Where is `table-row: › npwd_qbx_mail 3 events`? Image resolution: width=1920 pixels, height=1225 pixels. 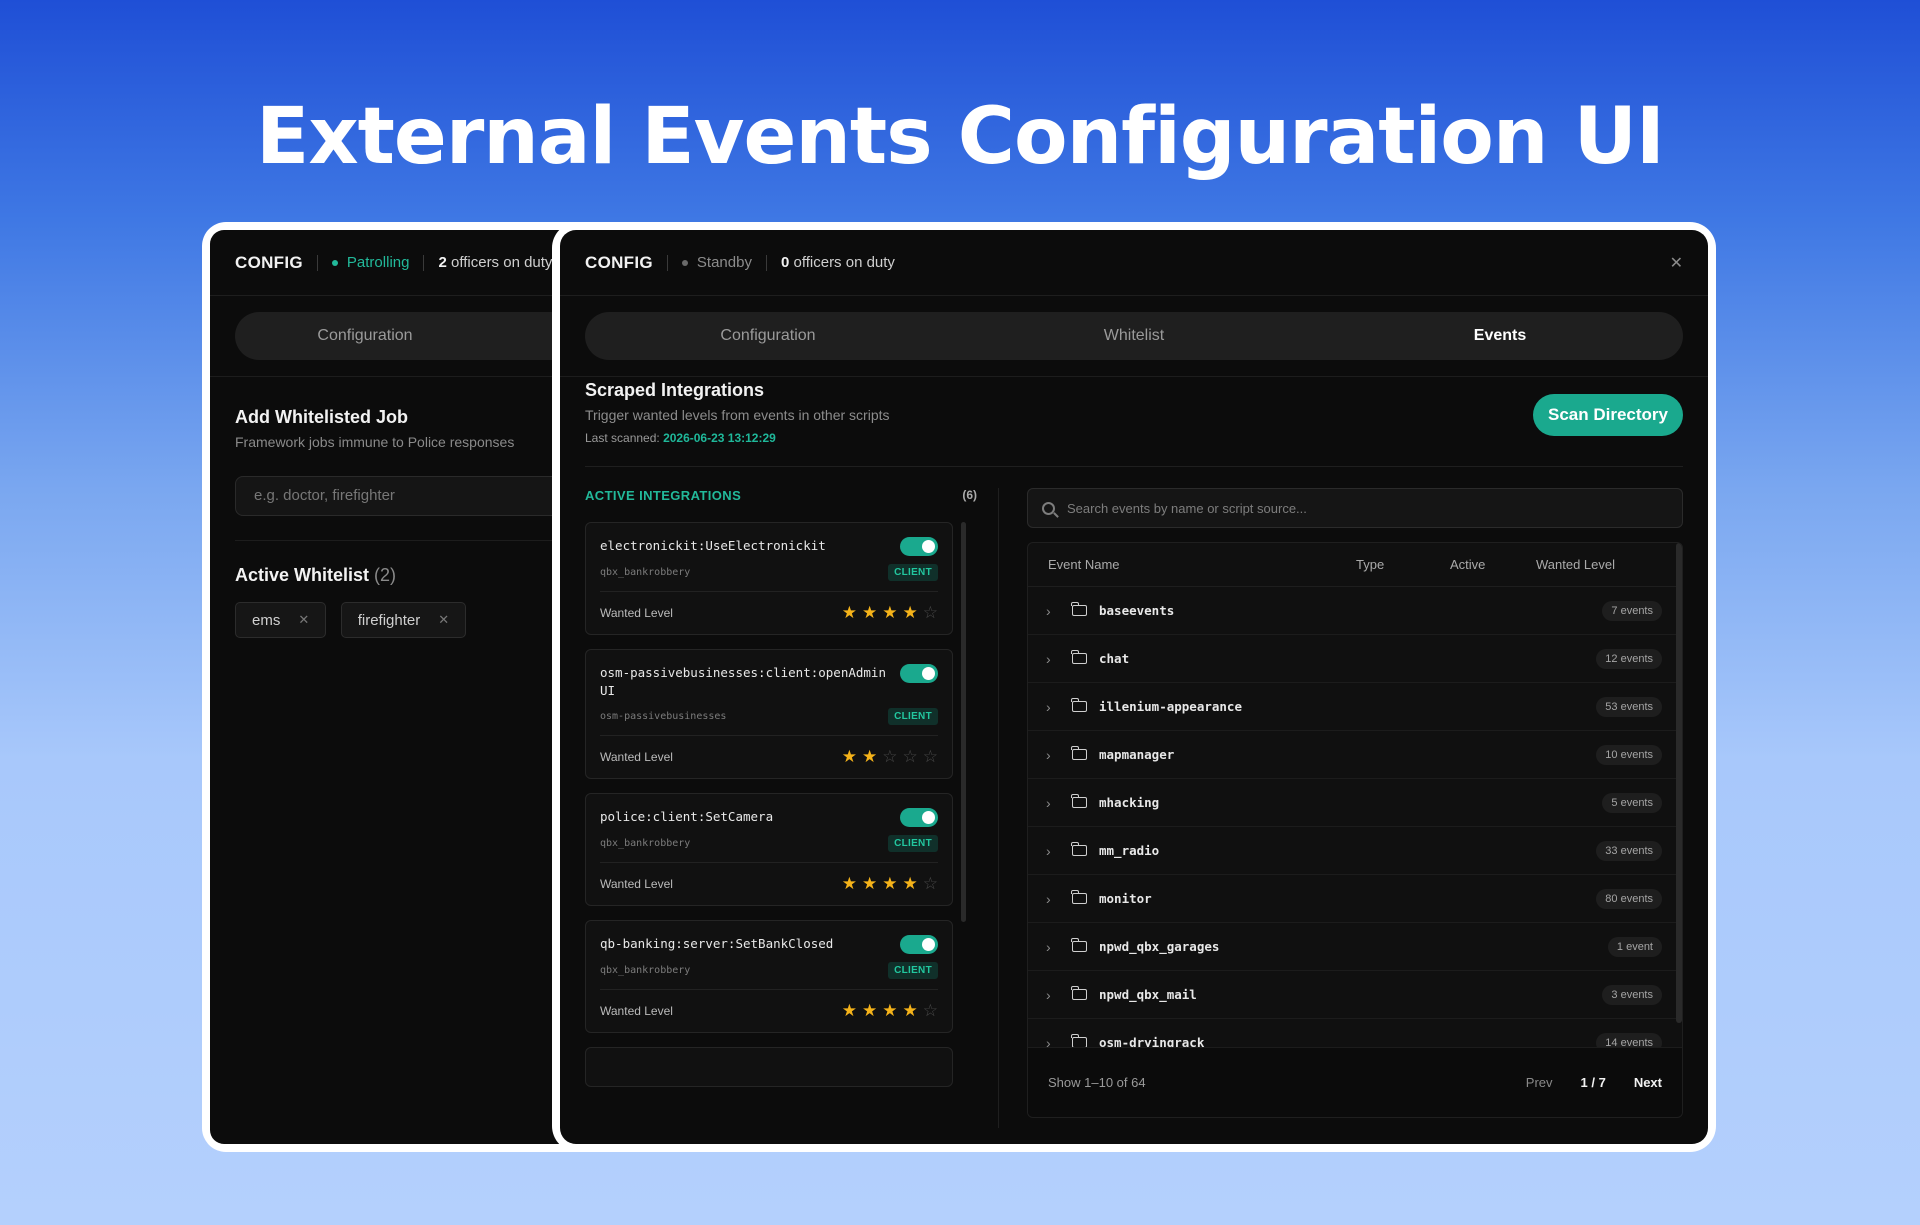
table-row: › npwd_qbx_mail 3 events is located at coordinates (1355, 995).